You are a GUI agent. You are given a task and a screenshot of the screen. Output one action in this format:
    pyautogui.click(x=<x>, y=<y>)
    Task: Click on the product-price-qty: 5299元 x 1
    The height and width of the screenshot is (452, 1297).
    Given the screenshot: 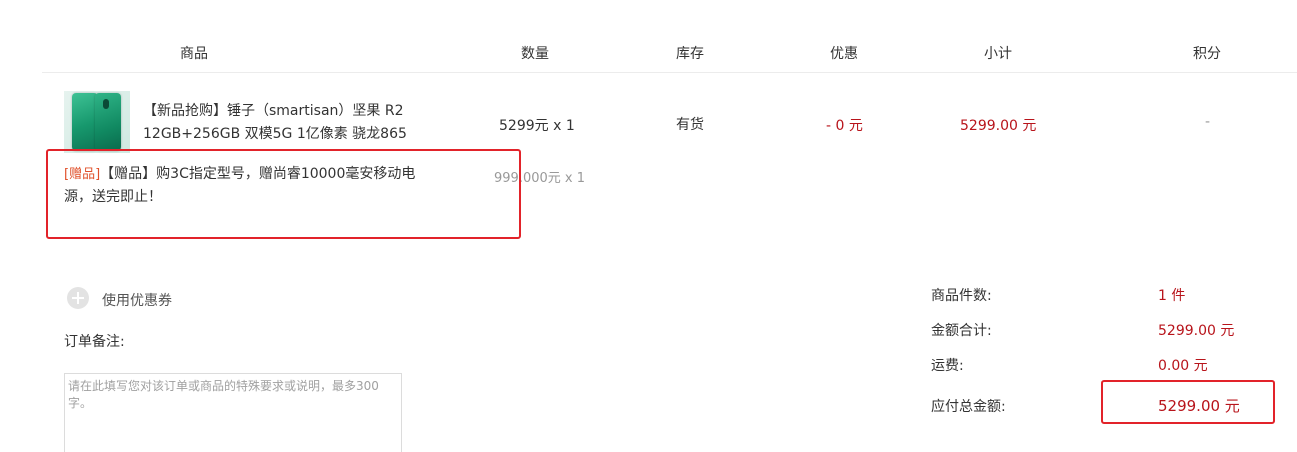 What is the action you would take?
    pyautogui.click(x=537, y=126)
    